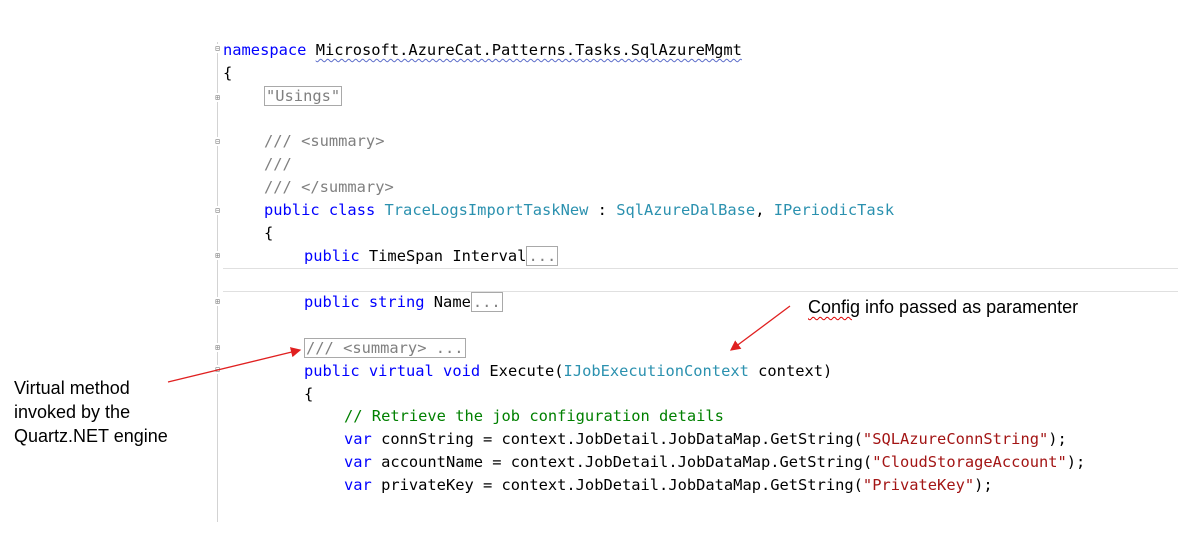  Describe the element at coordinates (760, 328) in the screenshot. I see `arrow-to-context-param` at that location.